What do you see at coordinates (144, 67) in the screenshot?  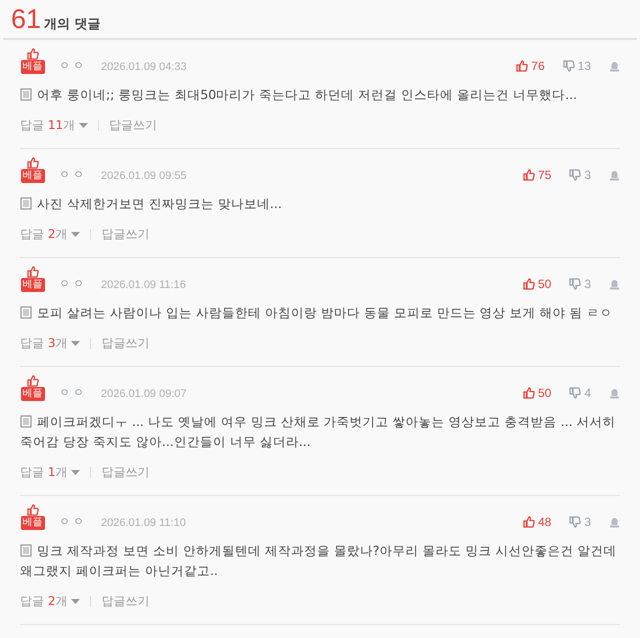 I see `comment-date: 2026.01.09 04:33` at bounding box center [144, 67].